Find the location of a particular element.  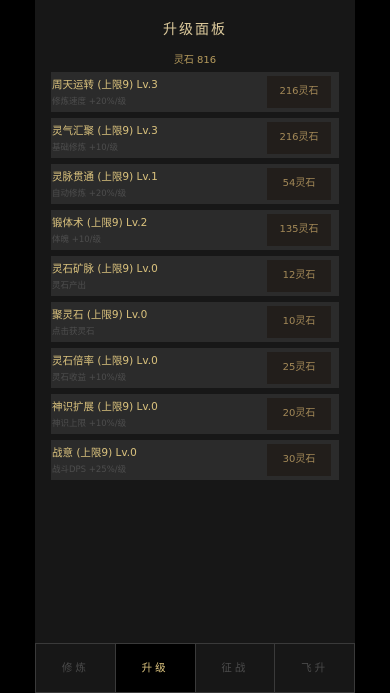

tab-upgrade: 升级 is located at coordinates (154, 668).